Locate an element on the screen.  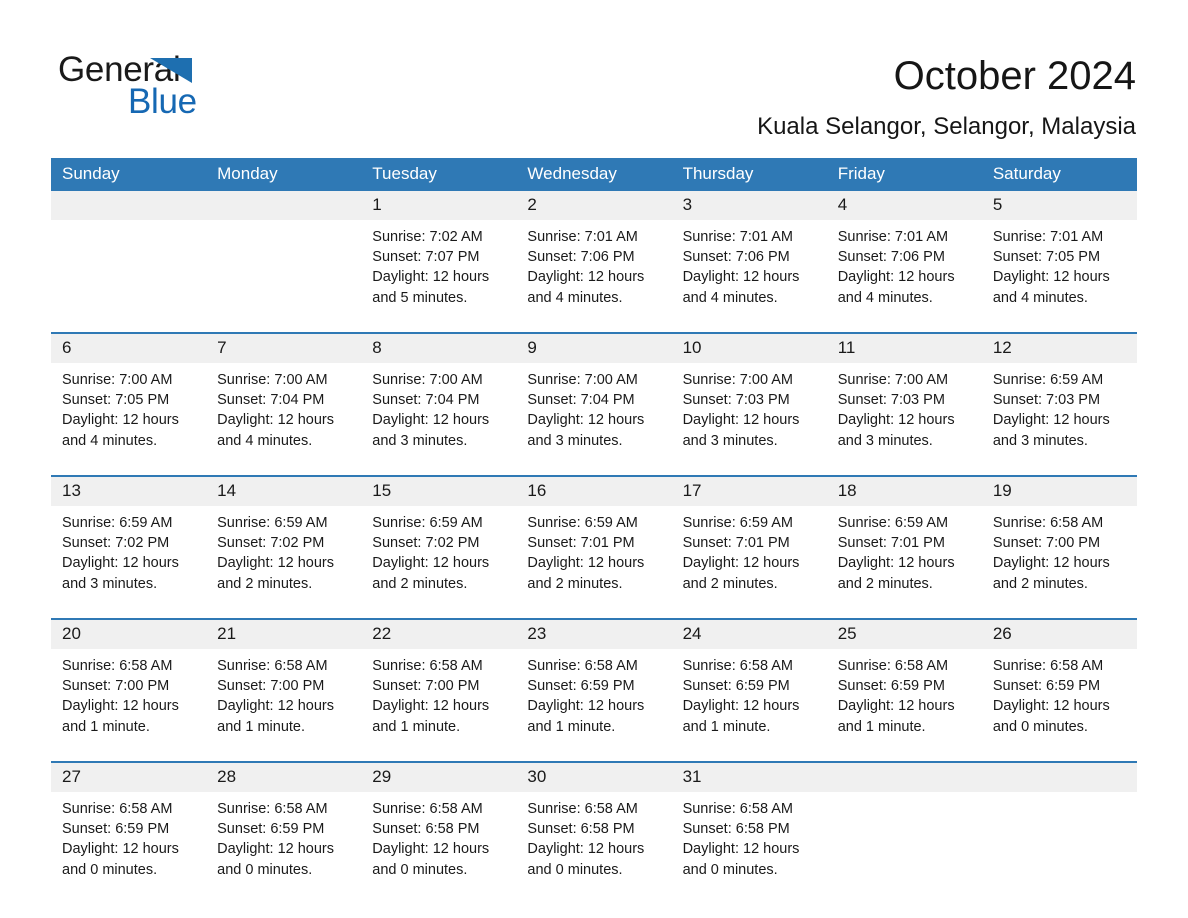
week-3-daynumbers: 13 14 15 16 17 18 19 is located at coordinates (594, 490).